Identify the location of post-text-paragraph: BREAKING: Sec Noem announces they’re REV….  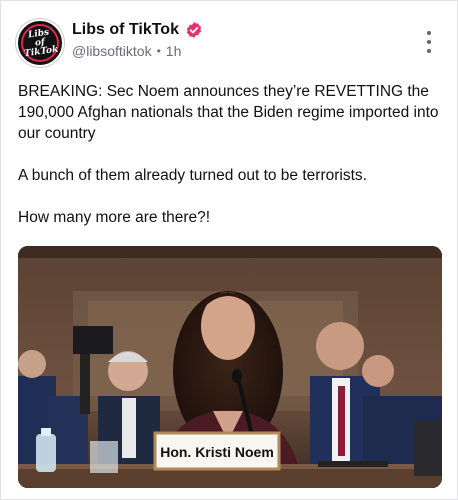
(228, 112).